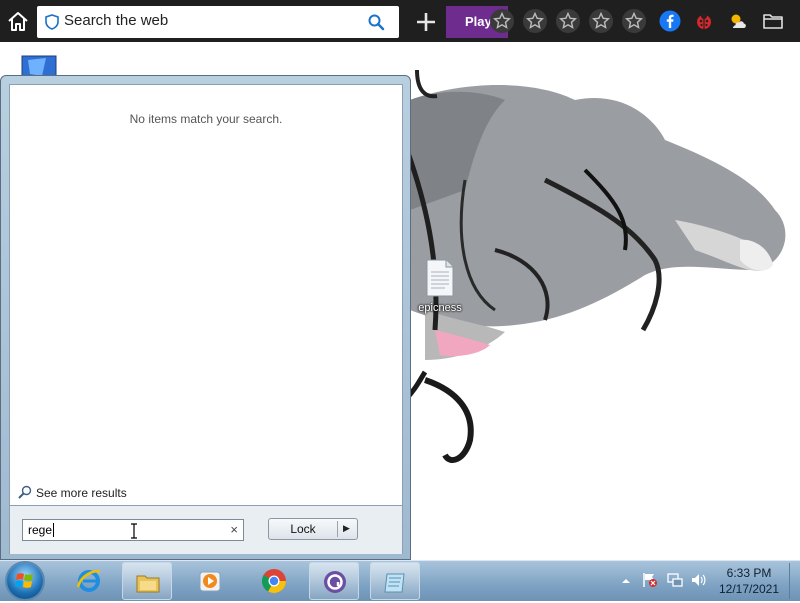 The width and height of the screenshot is (800, 603). Describe the element at coordinates (670, 21) in the screenshot. I see `facebook-icon` at that location.